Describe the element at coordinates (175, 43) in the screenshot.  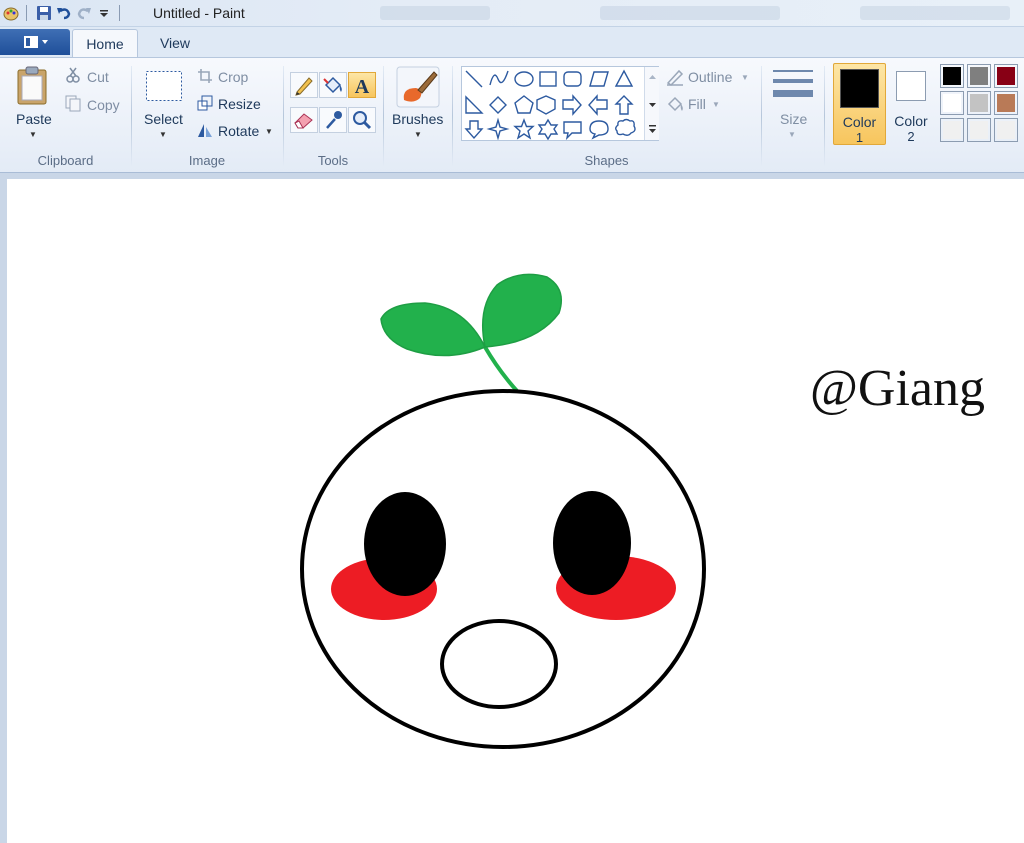
I see `tab-view: View` at that location.